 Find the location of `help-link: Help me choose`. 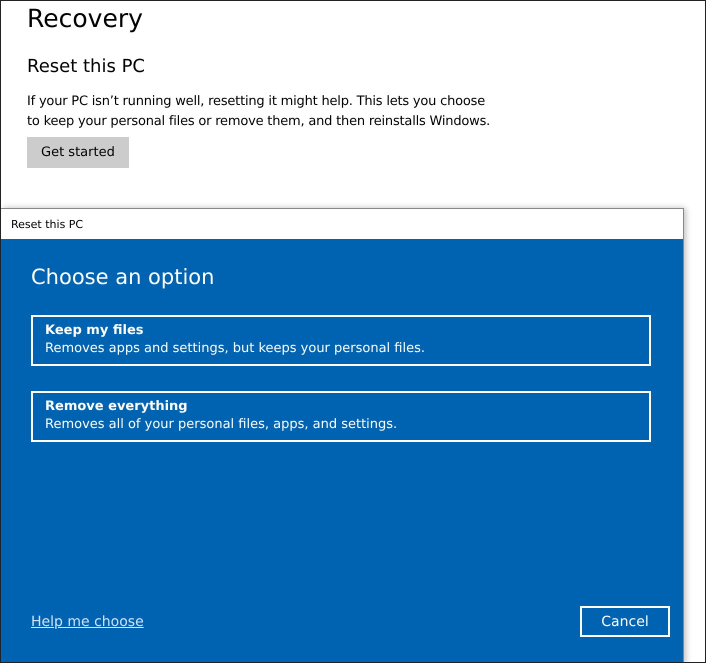

help-link: Help me choose is located at coordinates (87, 622).